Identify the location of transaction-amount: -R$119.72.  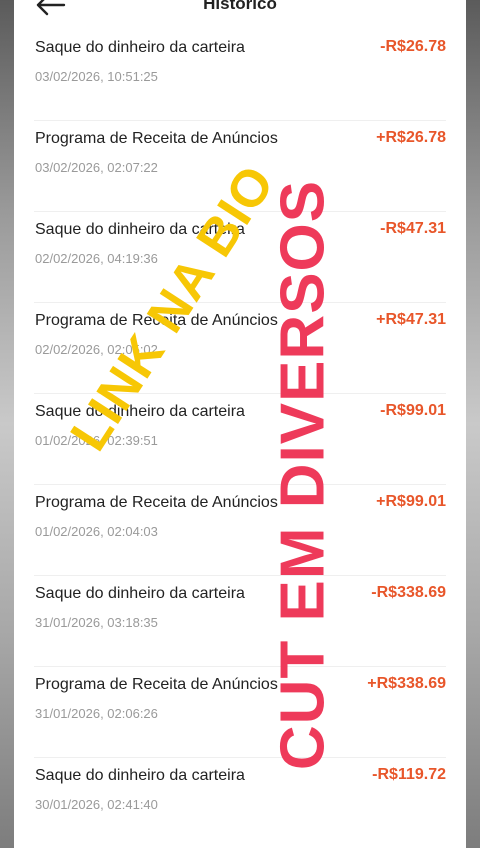
(409, 774).